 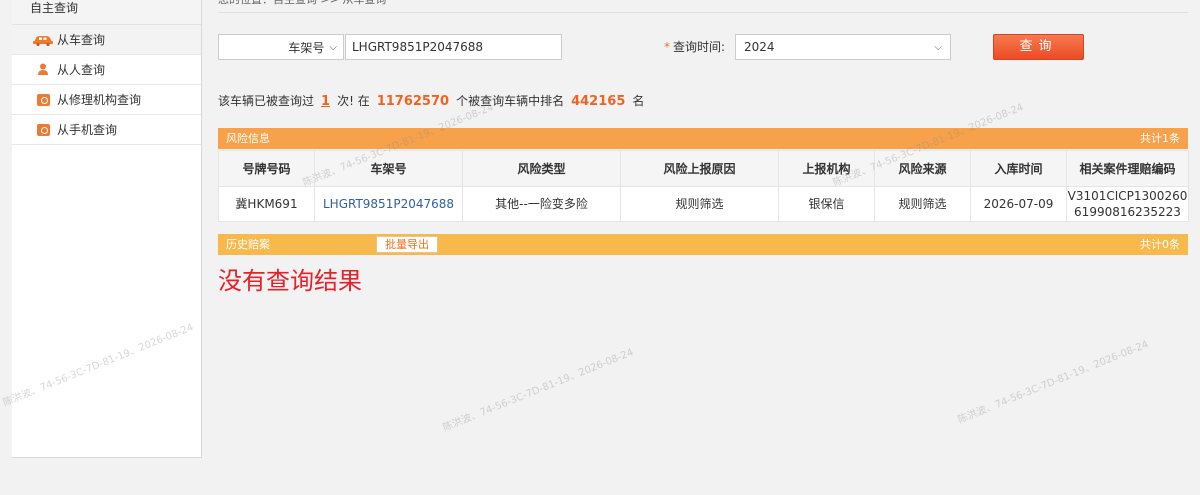 What do you see at coordinates (699, 47) in the screenshot?
I see `query-time-label-text: 查询时间:` at bounding box center [699, 47].